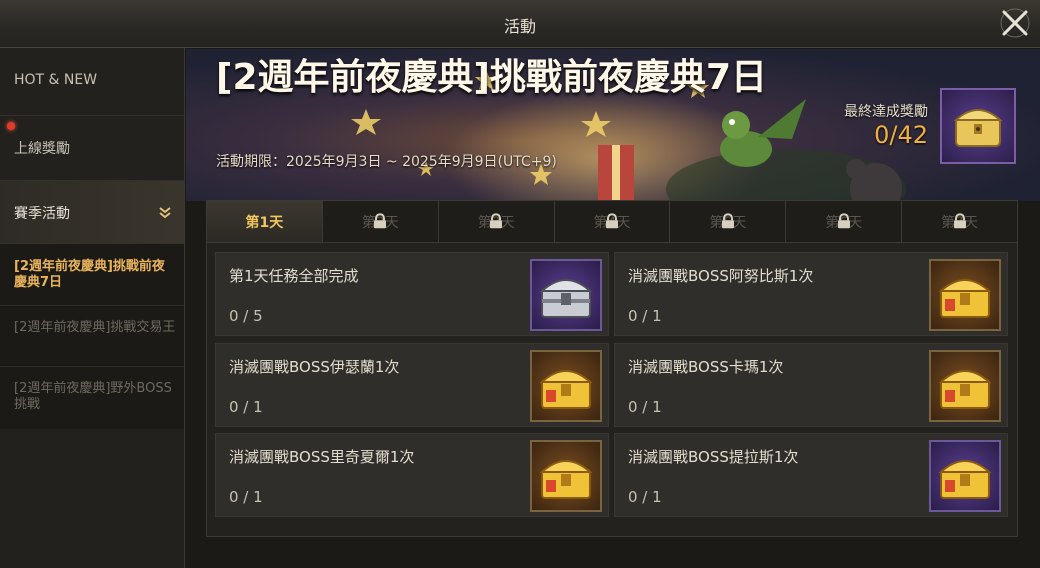 The image size is (1040, 568). I want to click on mission-card: 消滅團戰BOSS里奇夏爾1次 0 / 1, so click(412, 475).